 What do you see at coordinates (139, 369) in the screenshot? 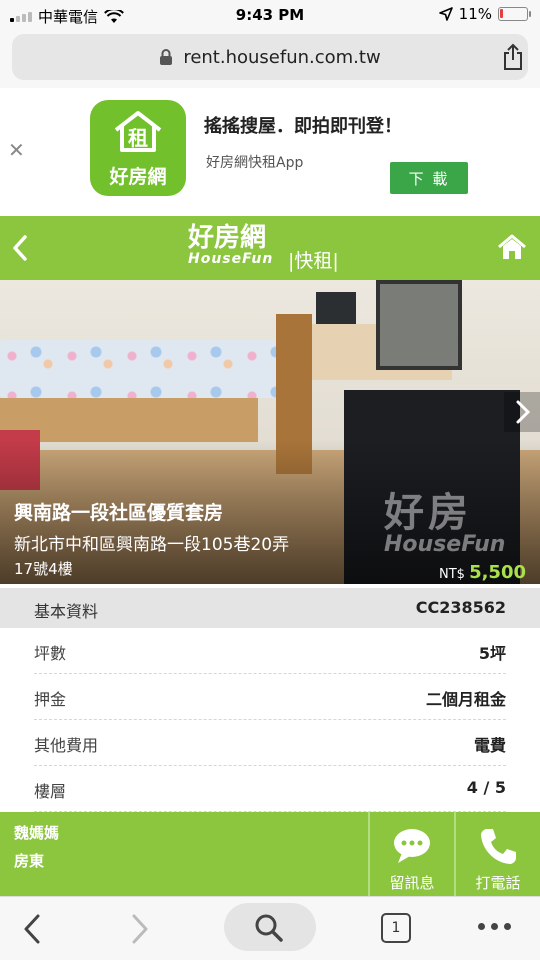
I see `photo-bed-pattern` at bounding box center [139, 369].